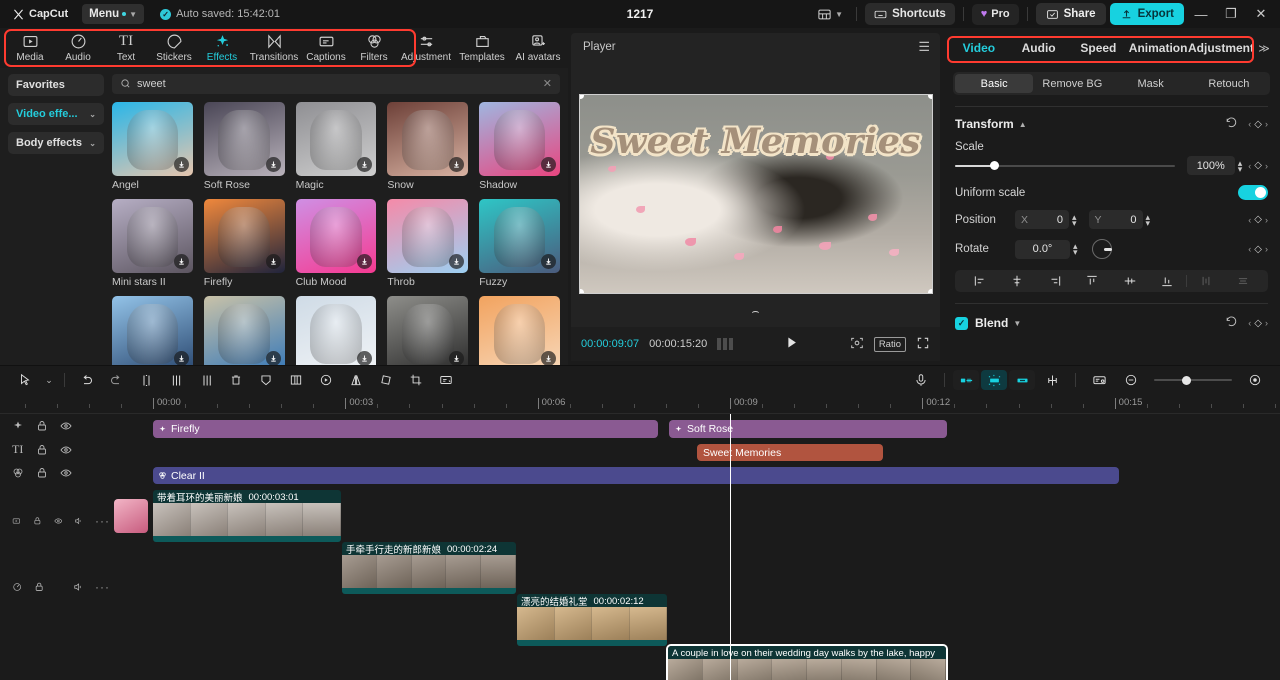  What do you see at coordinates (222, 48) in the screenshot?
I see `tool-tab-effects: Effects` at bounding box center [222, 48].